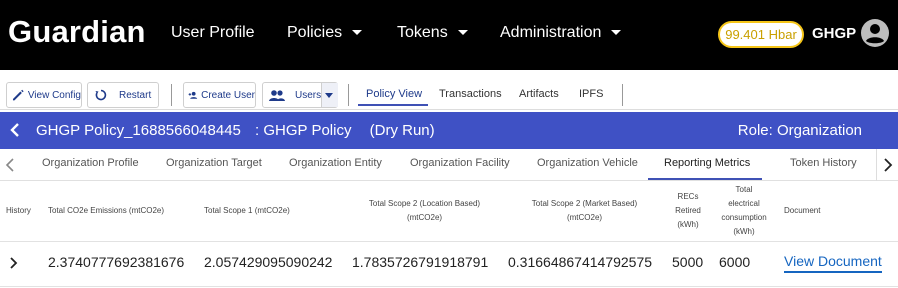  Describe the element at coordinates (802, 210) in the screenshot. I see `col-header-document: Document` at that location.